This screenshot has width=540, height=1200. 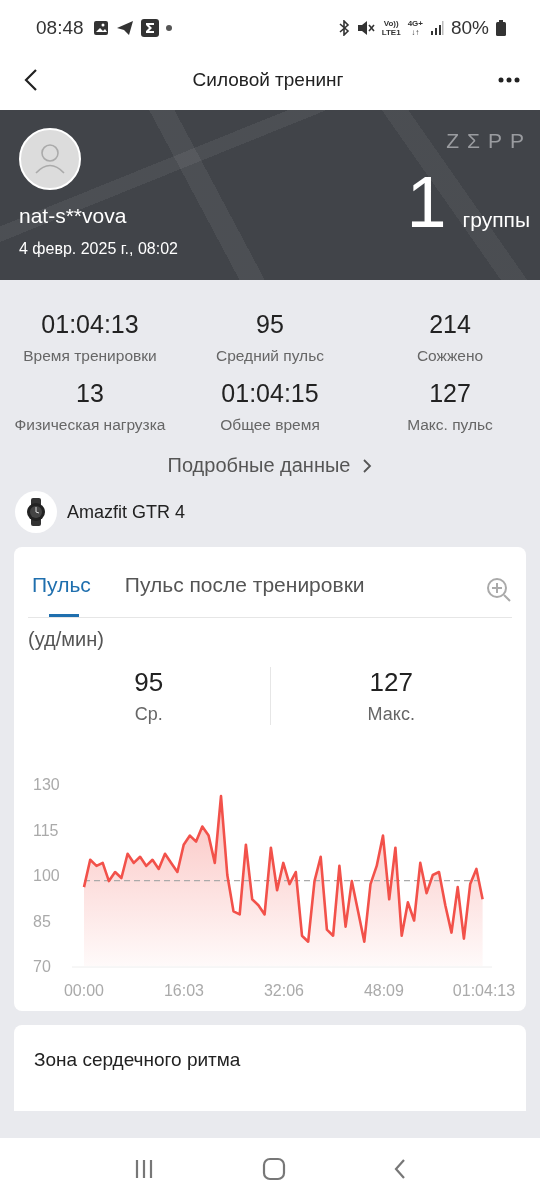 What do you see at coordinates (270, 324) in the screenshot?
I see `stat-value: 95` at bounding box center [270, 324].